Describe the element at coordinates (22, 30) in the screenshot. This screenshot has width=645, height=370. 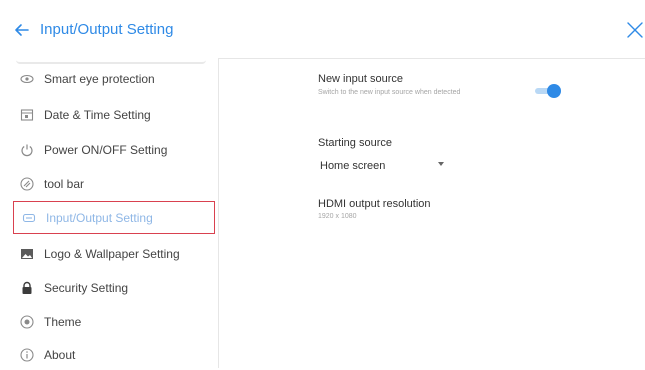
I see `arrow-left-icon` at that location.